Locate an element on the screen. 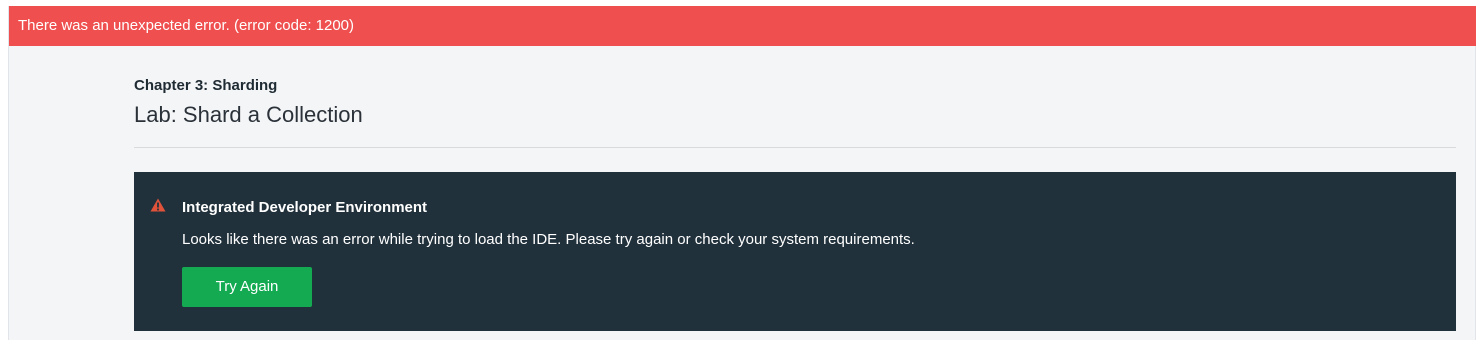 The image size is (1476, 340). try-again-button: Try Again is located at coordinates (247, 287).